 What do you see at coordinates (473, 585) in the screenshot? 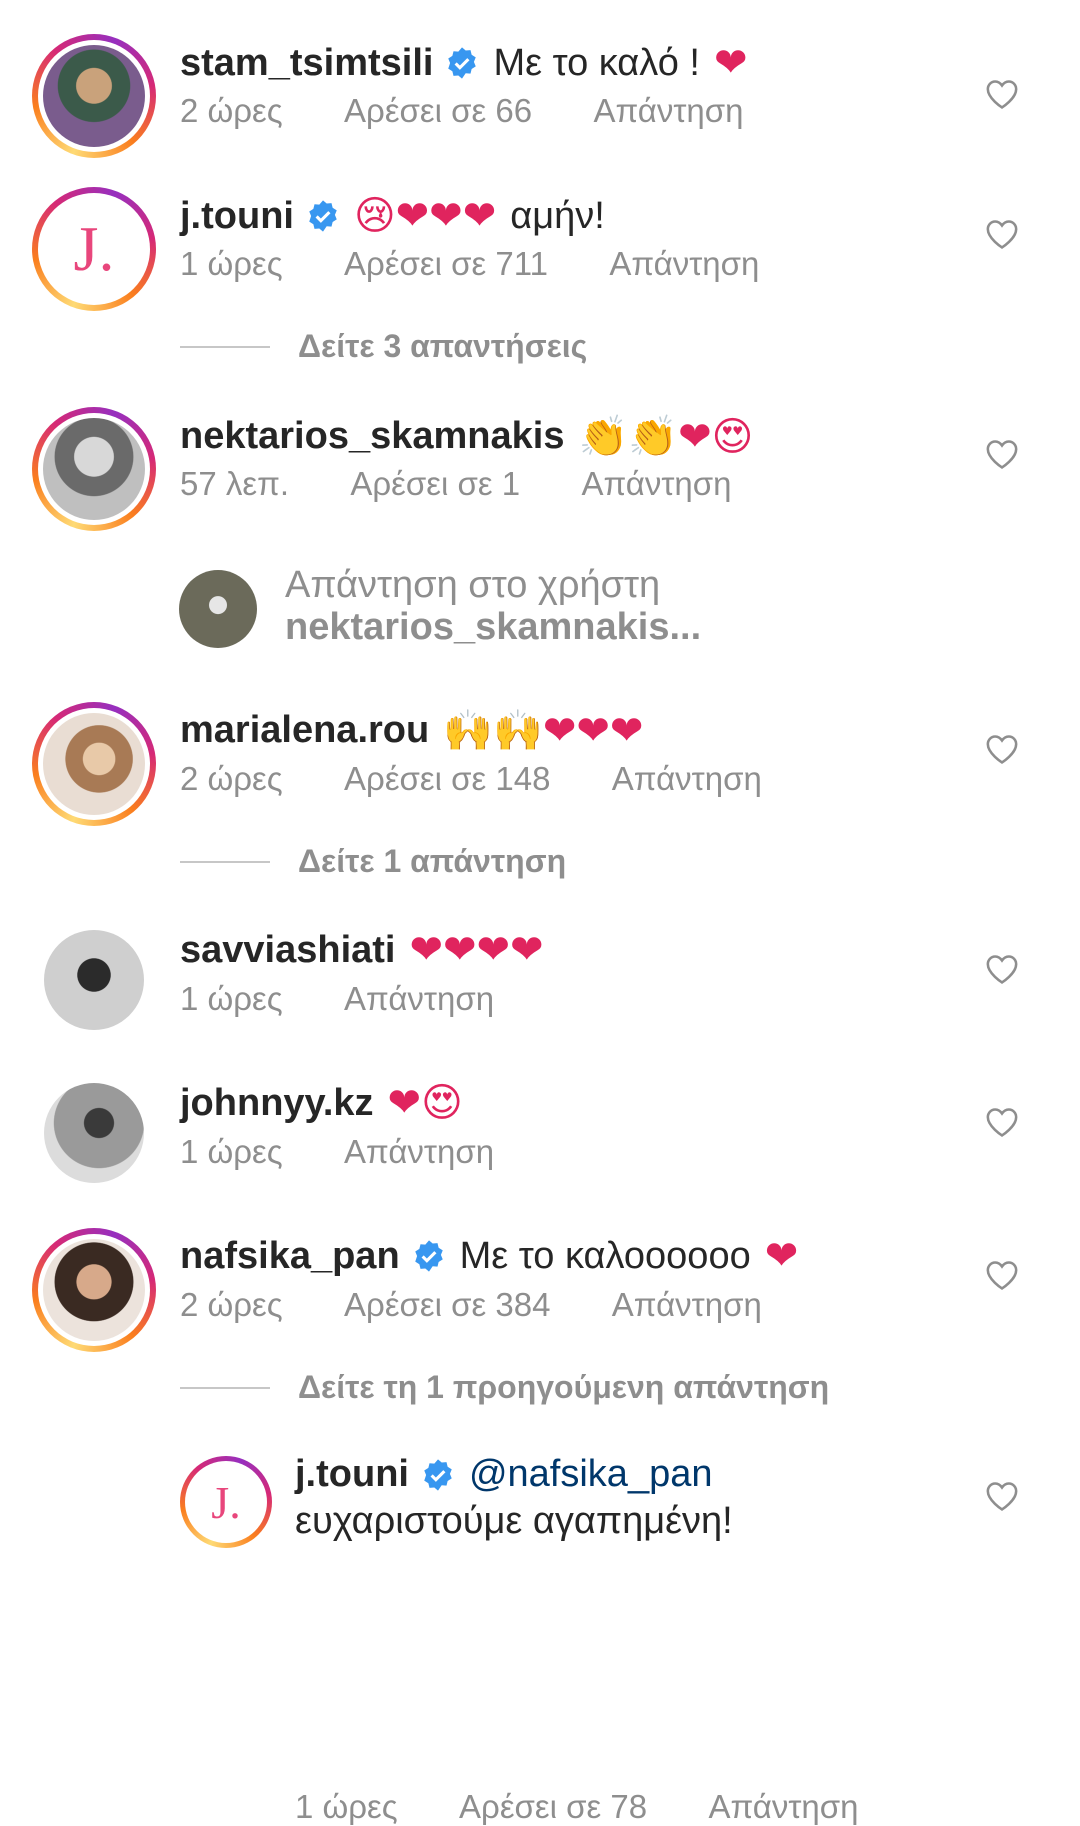
I see `reply-to-label: Απάντηση στο χρήστη` at bounding box center [473, 585].